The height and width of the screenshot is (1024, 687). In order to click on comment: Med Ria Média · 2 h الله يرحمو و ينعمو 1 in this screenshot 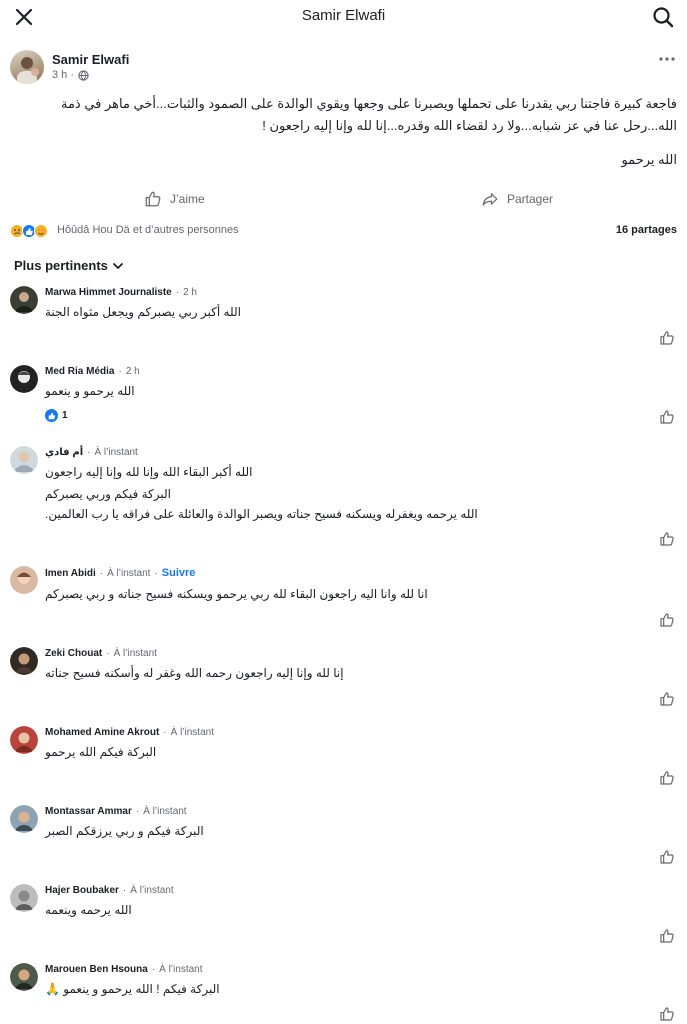, I will do `click(343, 396)`.